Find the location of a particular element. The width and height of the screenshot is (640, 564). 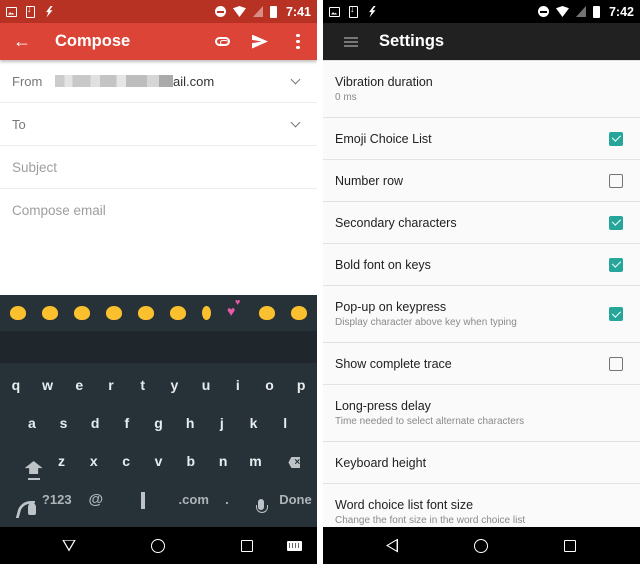

emoji-smirk-icon is located at coordinates (267, 313).